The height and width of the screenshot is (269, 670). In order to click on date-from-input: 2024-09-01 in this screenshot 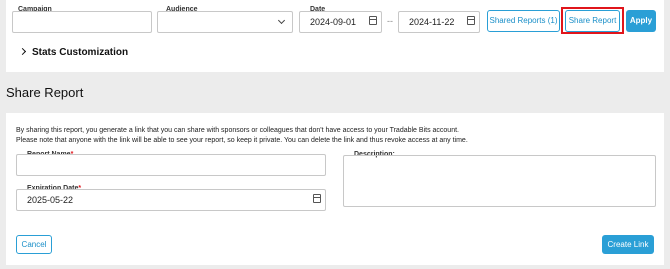, I will do `click(340, 22)`.